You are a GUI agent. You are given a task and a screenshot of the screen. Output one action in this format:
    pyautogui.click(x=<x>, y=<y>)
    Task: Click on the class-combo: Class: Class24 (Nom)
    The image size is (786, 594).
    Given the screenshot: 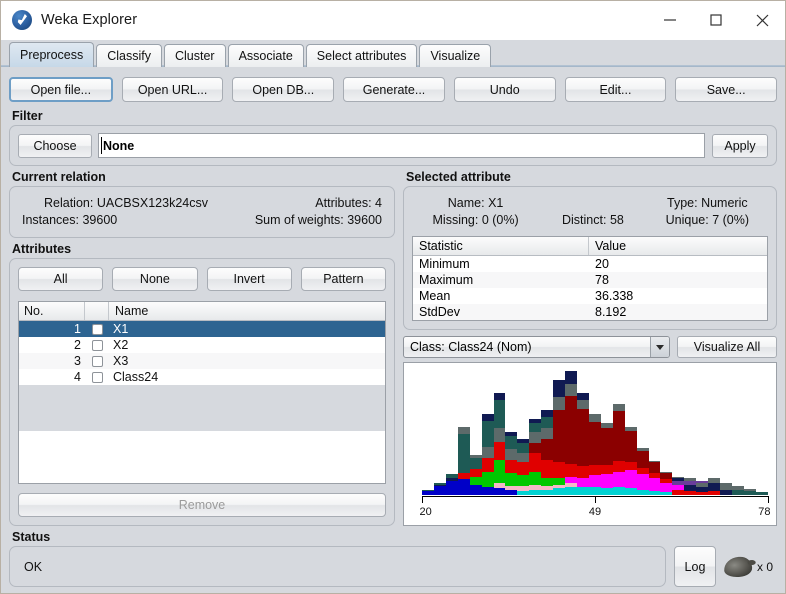 What is the action you would take?
    pyautogui.click(x=536, y=347)
    